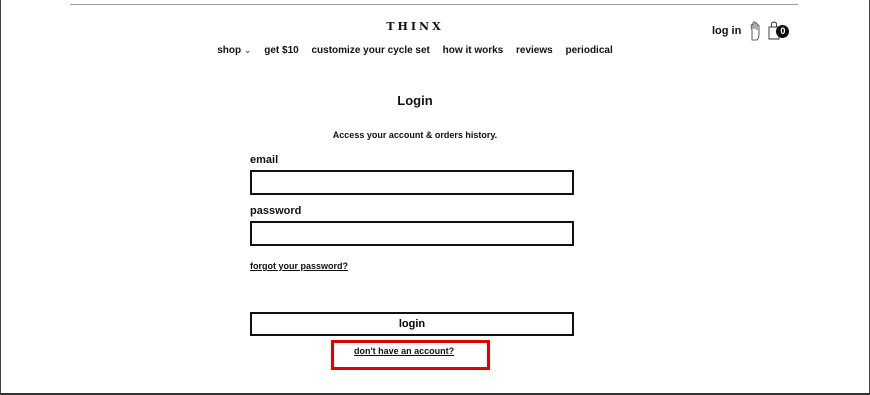 The image size is (870, 395). Describe the element at coordinates (299, 266) in the screenshot. I see `forgot-password-link: forgot your password?` at that location.